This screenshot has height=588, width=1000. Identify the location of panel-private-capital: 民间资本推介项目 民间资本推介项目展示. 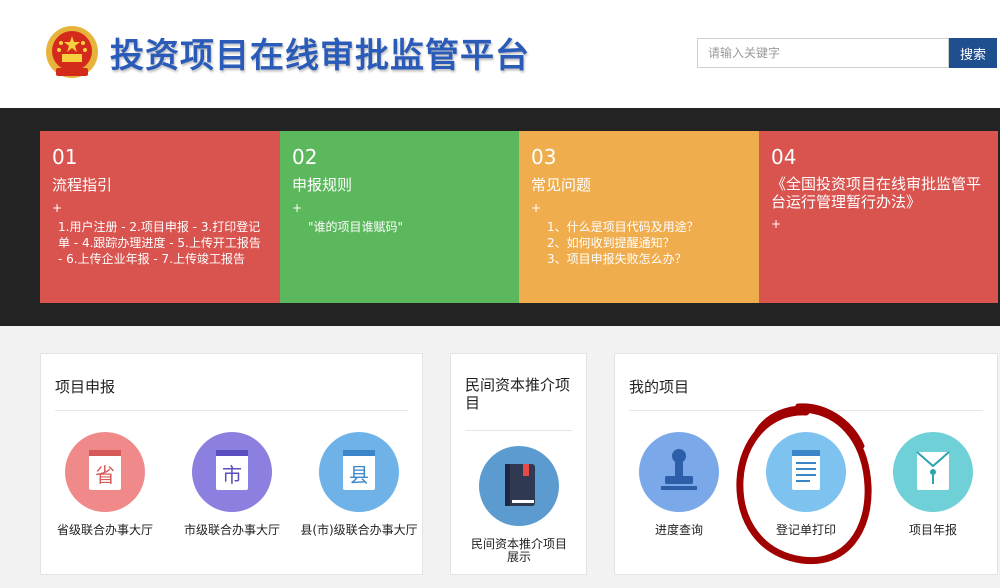
(518, 464).